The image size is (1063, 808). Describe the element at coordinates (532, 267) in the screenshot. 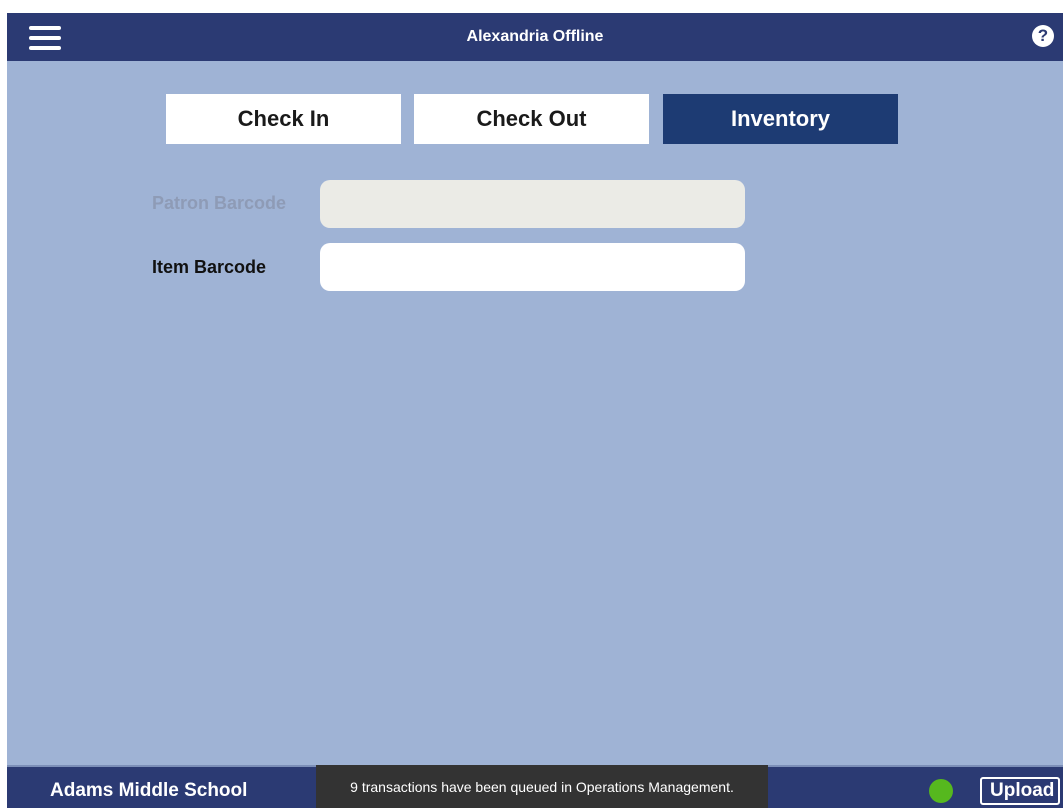

I see `item-barcode-input` at that location.